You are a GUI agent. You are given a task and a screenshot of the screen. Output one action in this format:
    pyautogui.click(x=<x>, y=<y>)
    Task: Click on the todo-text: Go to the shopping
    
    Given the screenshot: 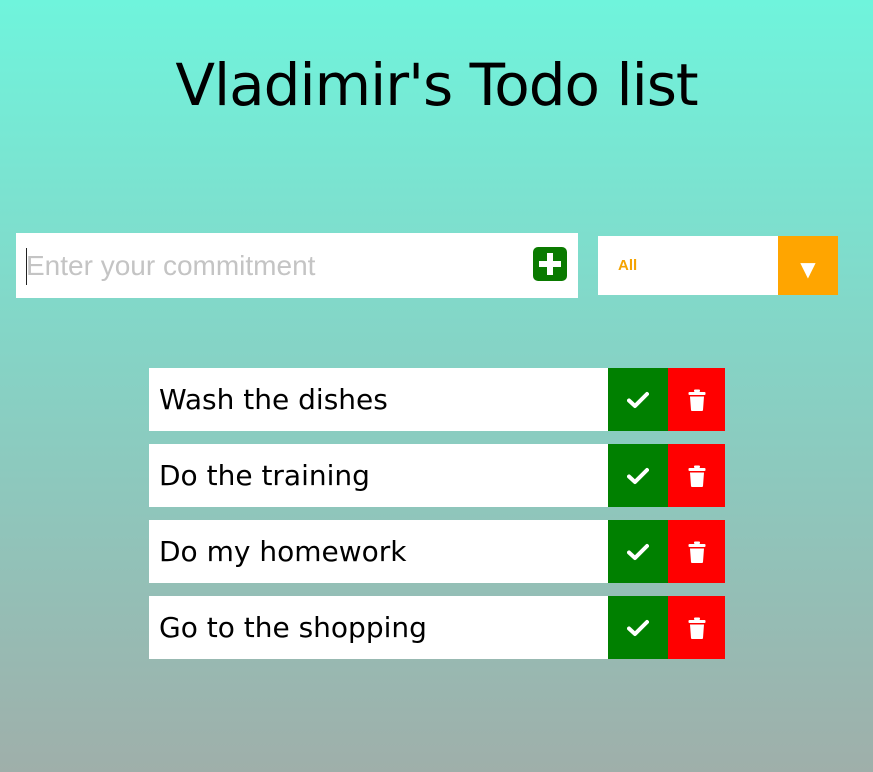 What is the action you would take?
    pyautogui.click(x=293, y=627)
    